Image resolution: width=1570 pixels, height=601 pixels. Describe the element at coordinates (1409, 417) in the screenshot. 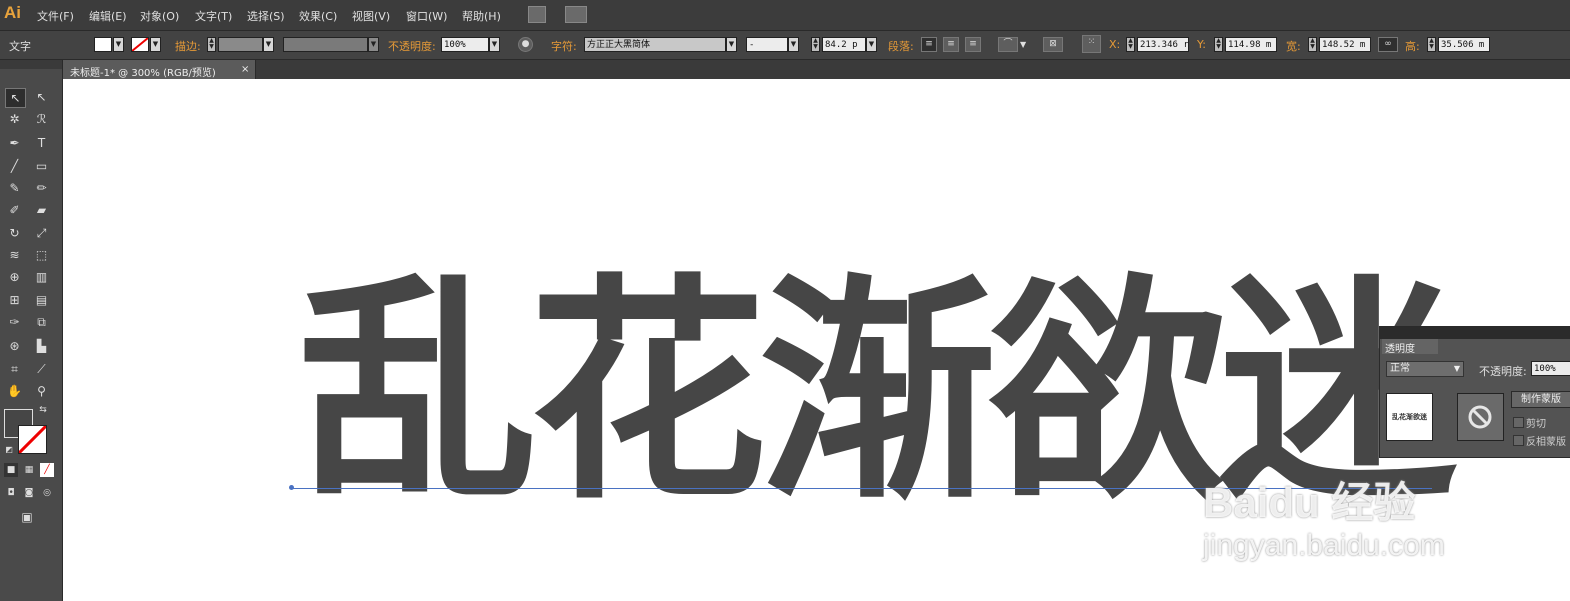

I see `artwork-thumbnail: 乱花渐欲迷` at that location.